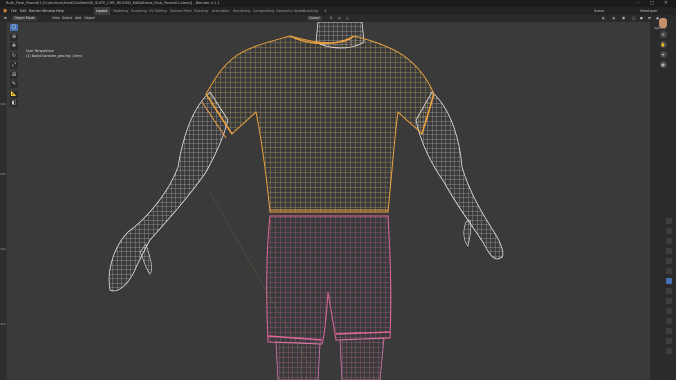  What do you see at coordinates (168, 191) in the screenshot?
I see `left-arm-mesh` at bounding box center [168, 191].